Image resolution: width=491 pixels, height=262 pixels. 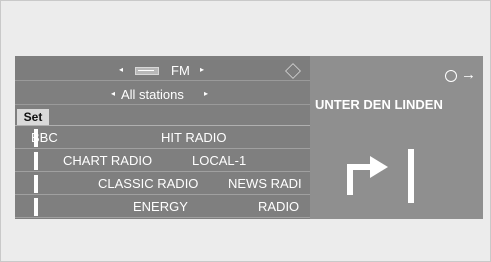 What do you see at coordinates (194, 137) in the screenshot?
I see `station-name: HIT RADIO` at bounding box center [194, 137].